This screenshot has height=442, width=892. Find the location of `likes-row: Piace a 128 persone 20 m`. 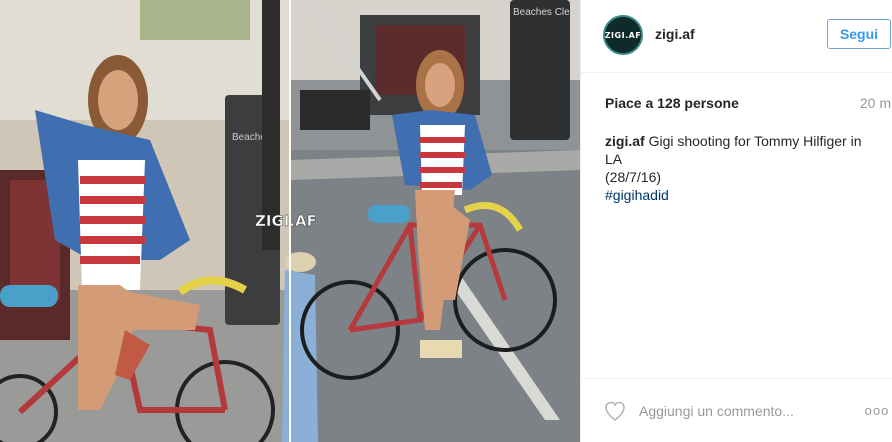

likes-row: Piace a 128 persone 20 m is located at coordinates (748, 104).